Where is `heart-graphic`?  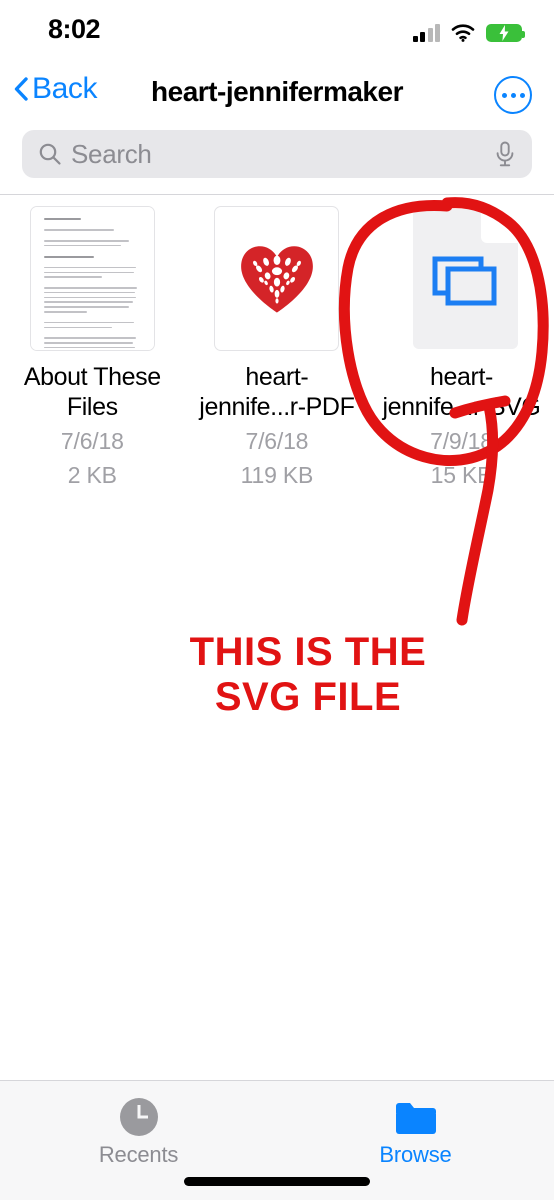
heart-graphic is located at coordinates (277, 279).